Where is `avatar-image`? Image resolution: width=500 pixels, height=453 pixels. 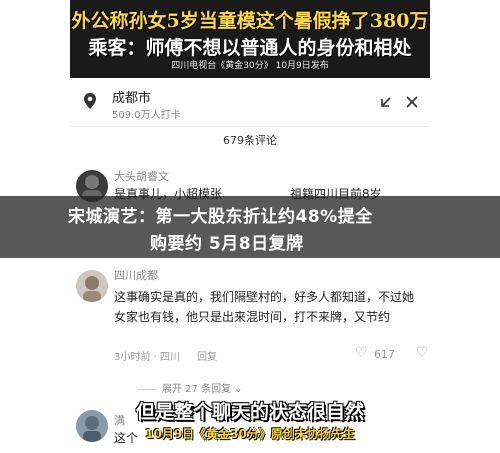
avatar-image is located at coordinates (92, 289).